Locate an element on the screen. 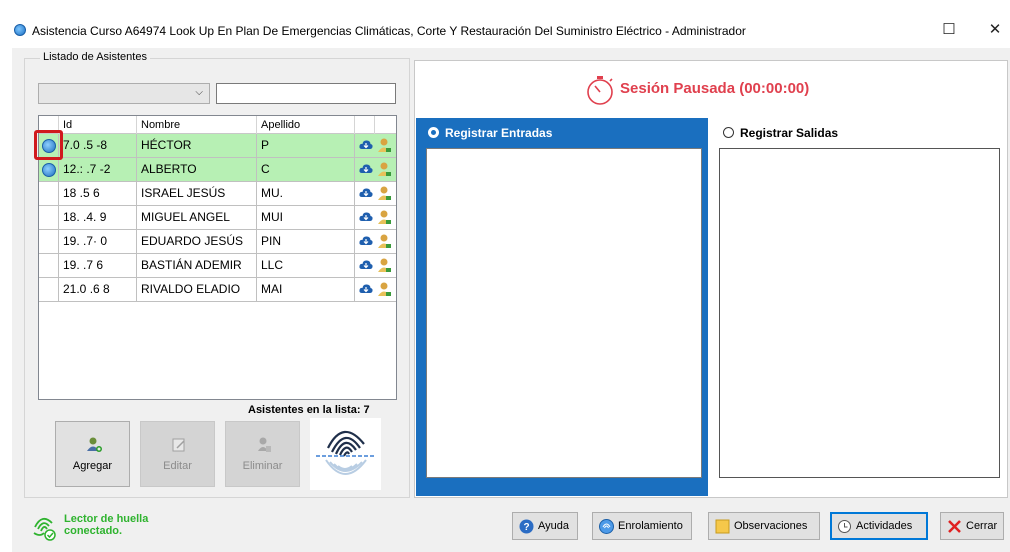  registrar-salidas-label: Registrar Salidas is located at coordinates (789, 133).